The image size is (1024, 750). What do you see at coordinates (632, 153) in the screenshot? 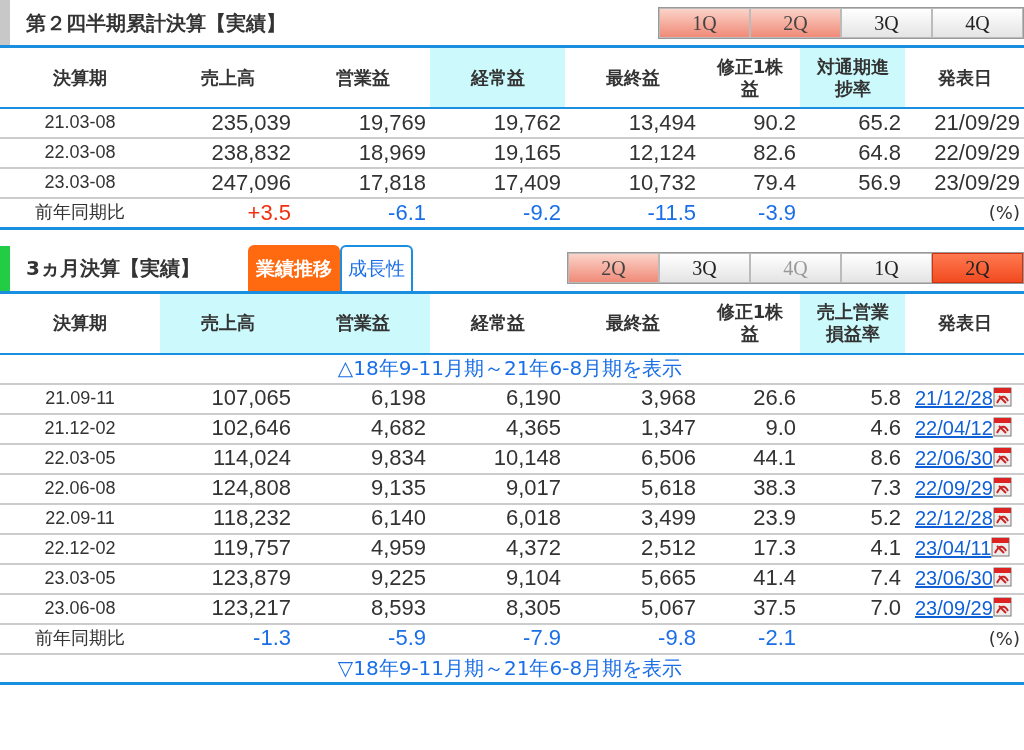
I see `table-cell: 12,124` at bounding box center [632, 153].